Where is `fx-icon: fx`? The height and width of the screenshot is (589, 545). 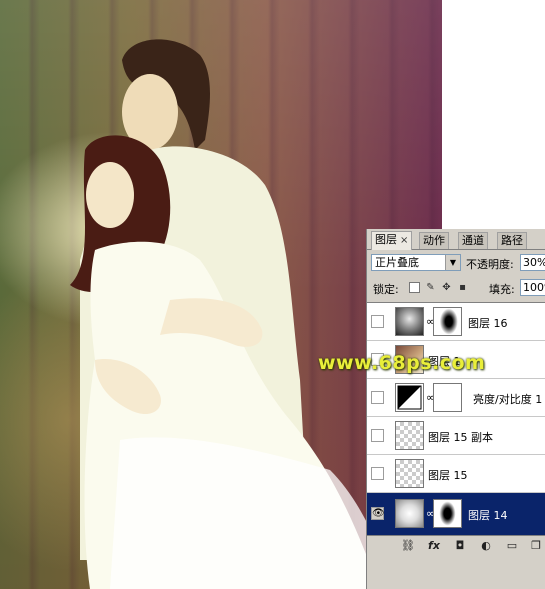 fx-icon: fx is located at coordinates (434, 545).